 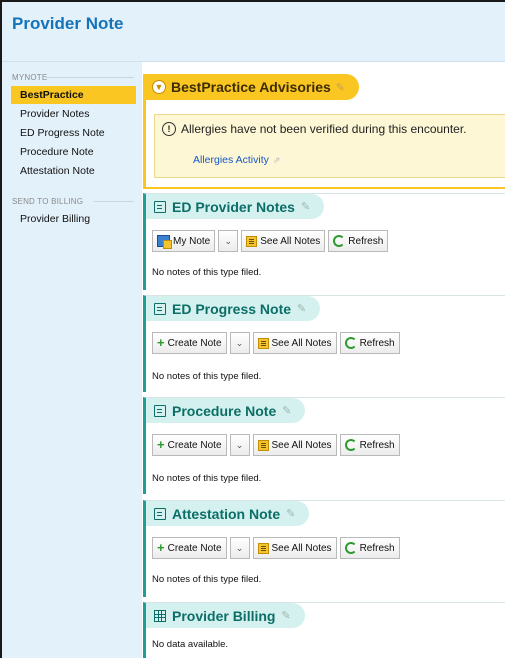 I want to click on allergies-activity-label: Allergies Activity, so click(x=231, y=160).